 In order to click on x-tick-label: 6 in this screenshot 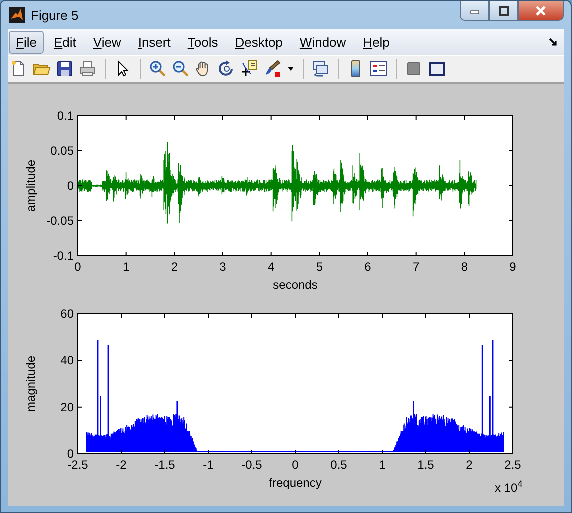, I will do `click(368, 267)`.